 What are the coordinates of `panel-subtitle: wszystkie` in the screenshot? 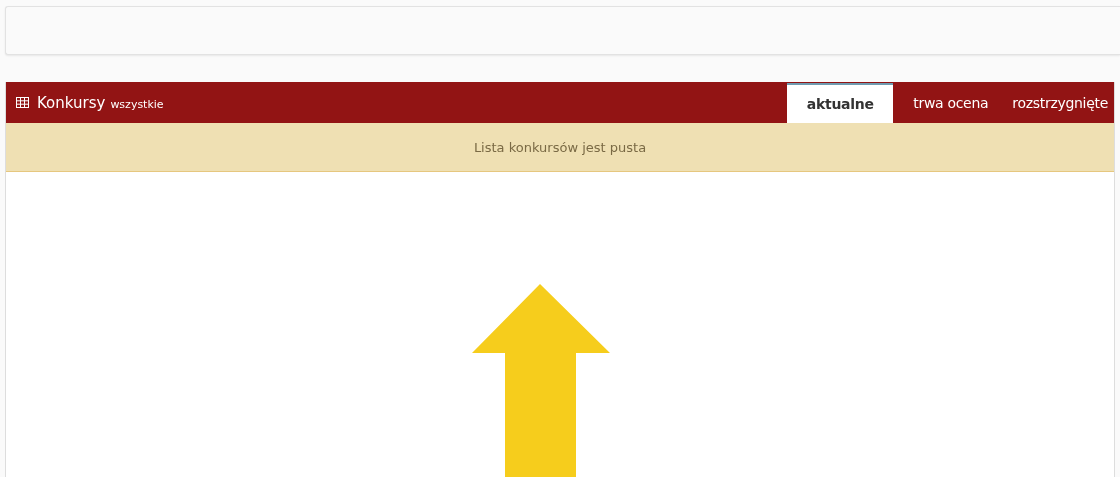 It's located at (137, 104).